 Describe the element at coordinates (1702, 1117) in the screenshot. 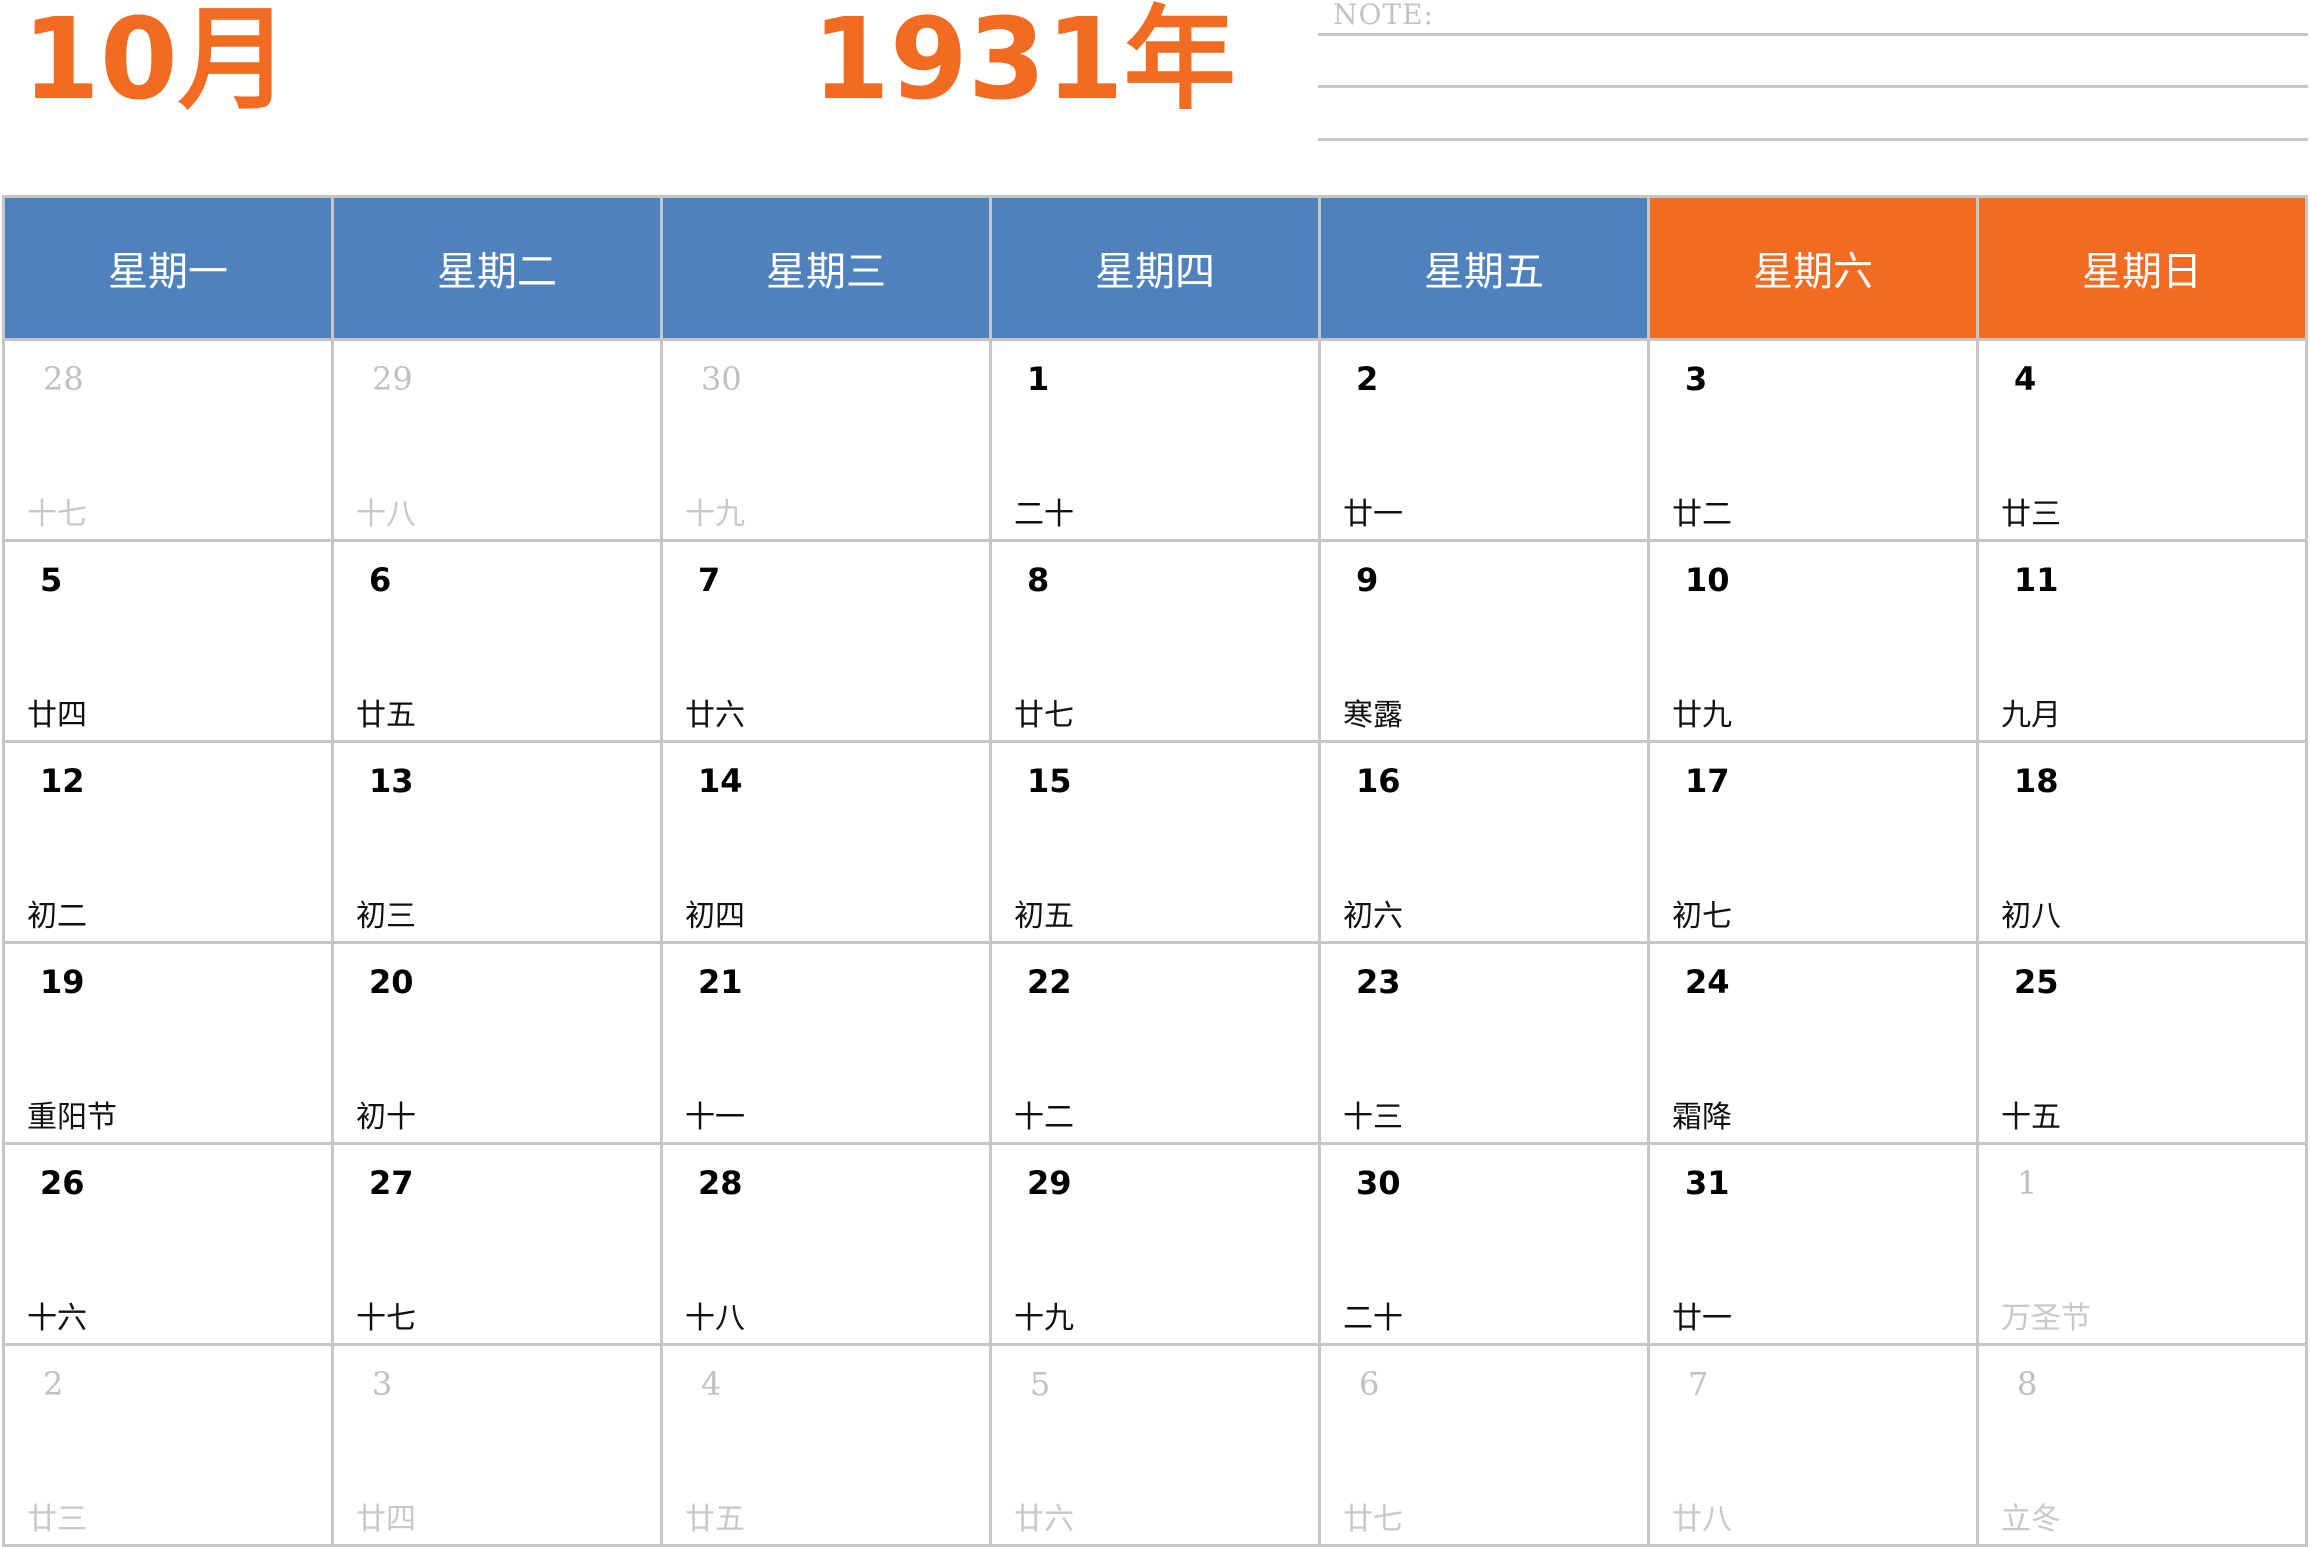

I see `lunar-date: 霜降` at that location.